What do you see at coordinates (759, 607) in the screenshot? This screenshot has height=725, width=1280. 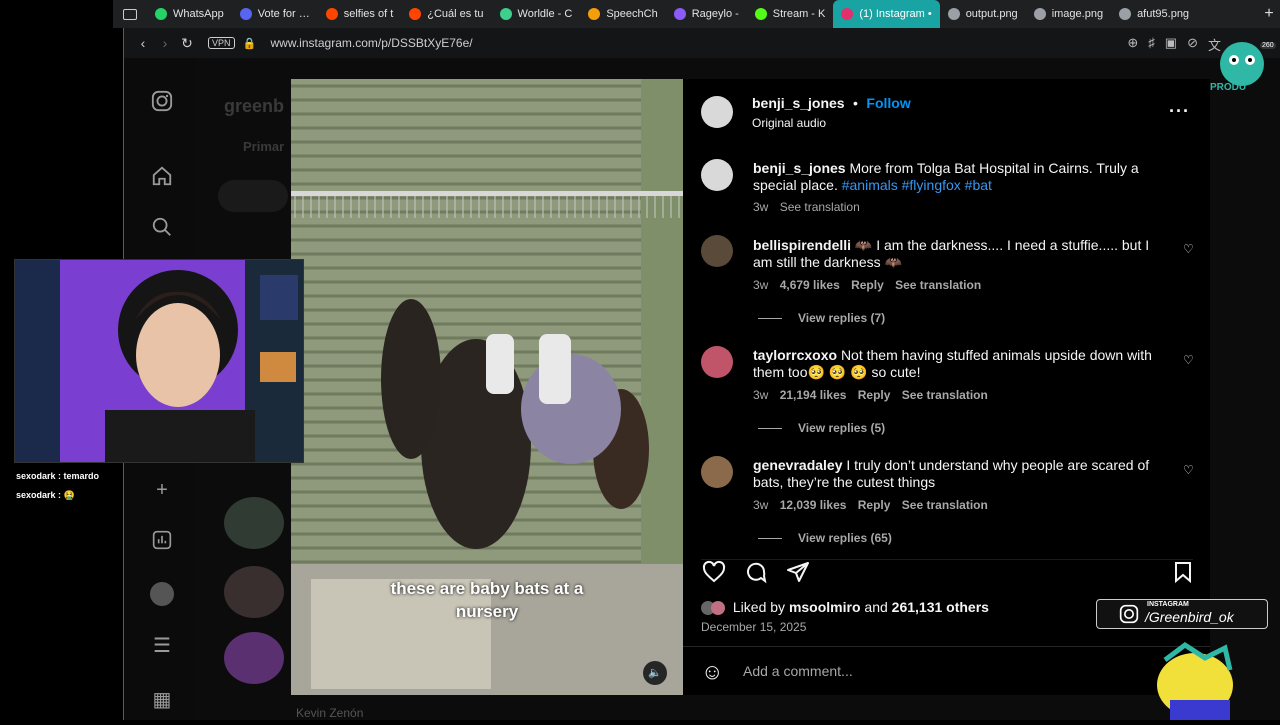 I see `liked-by-prefix: Liked by` at bounding box center [759, 607].